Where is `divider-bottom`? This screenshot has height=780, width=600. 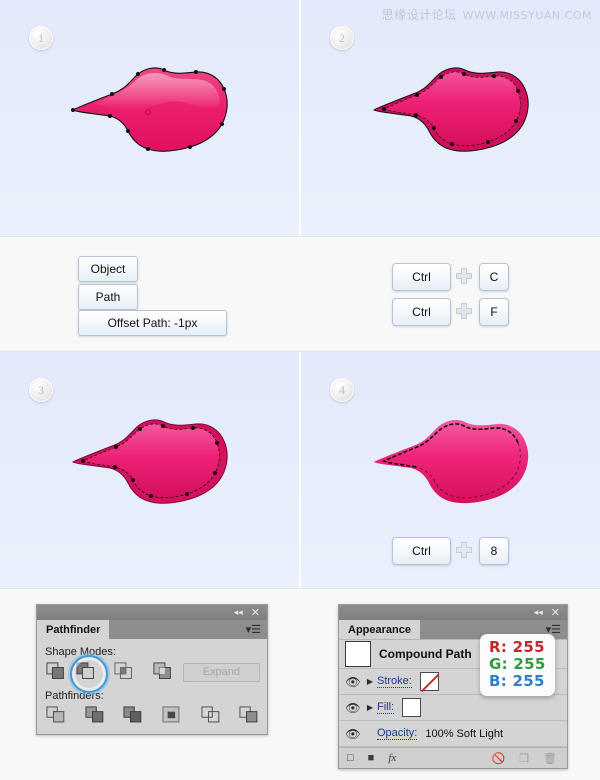
divider-bottom is located at coordinates (300, 588).